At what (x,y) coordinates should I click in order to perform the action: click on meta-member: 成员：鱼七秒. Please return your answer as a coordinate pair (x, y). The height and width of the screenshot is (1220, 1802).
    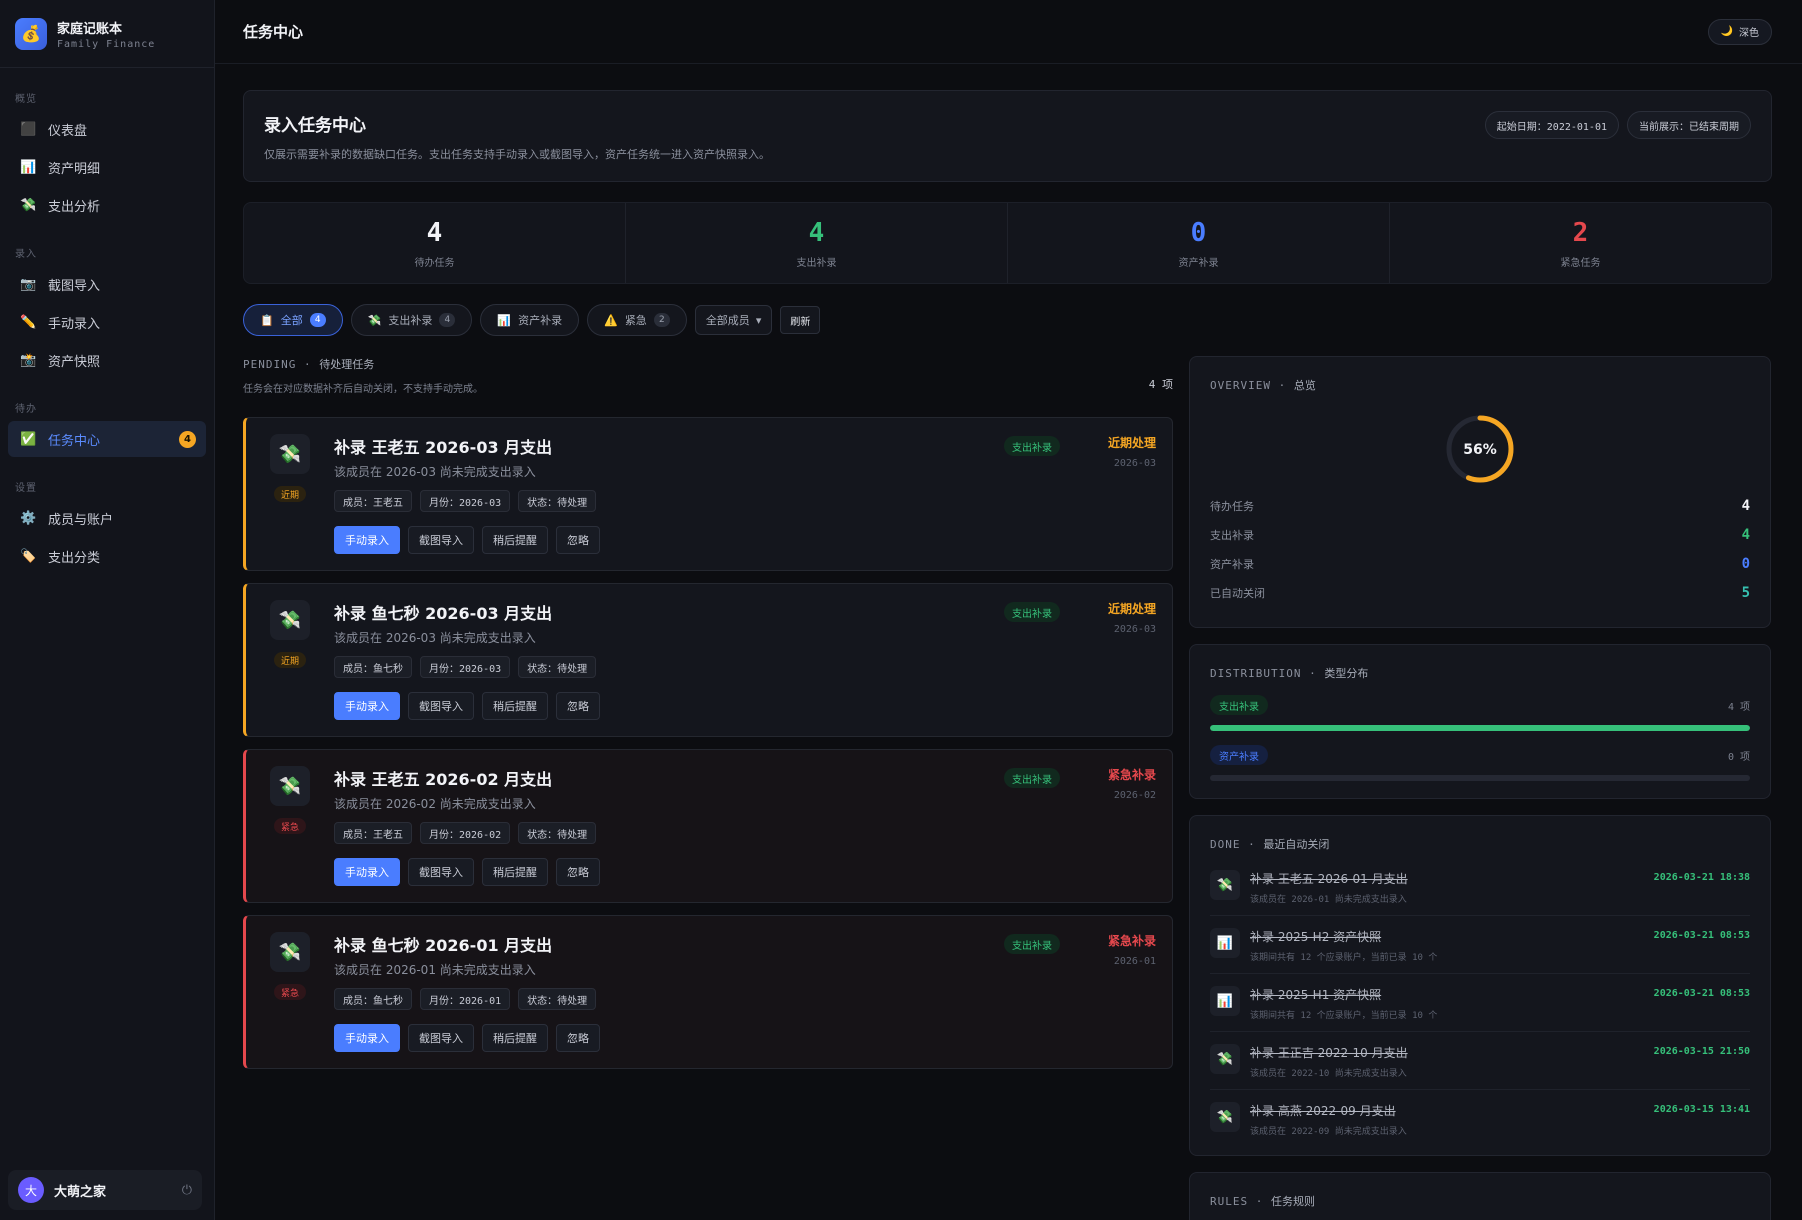
    Looking at the image, I should click on (373, 667).